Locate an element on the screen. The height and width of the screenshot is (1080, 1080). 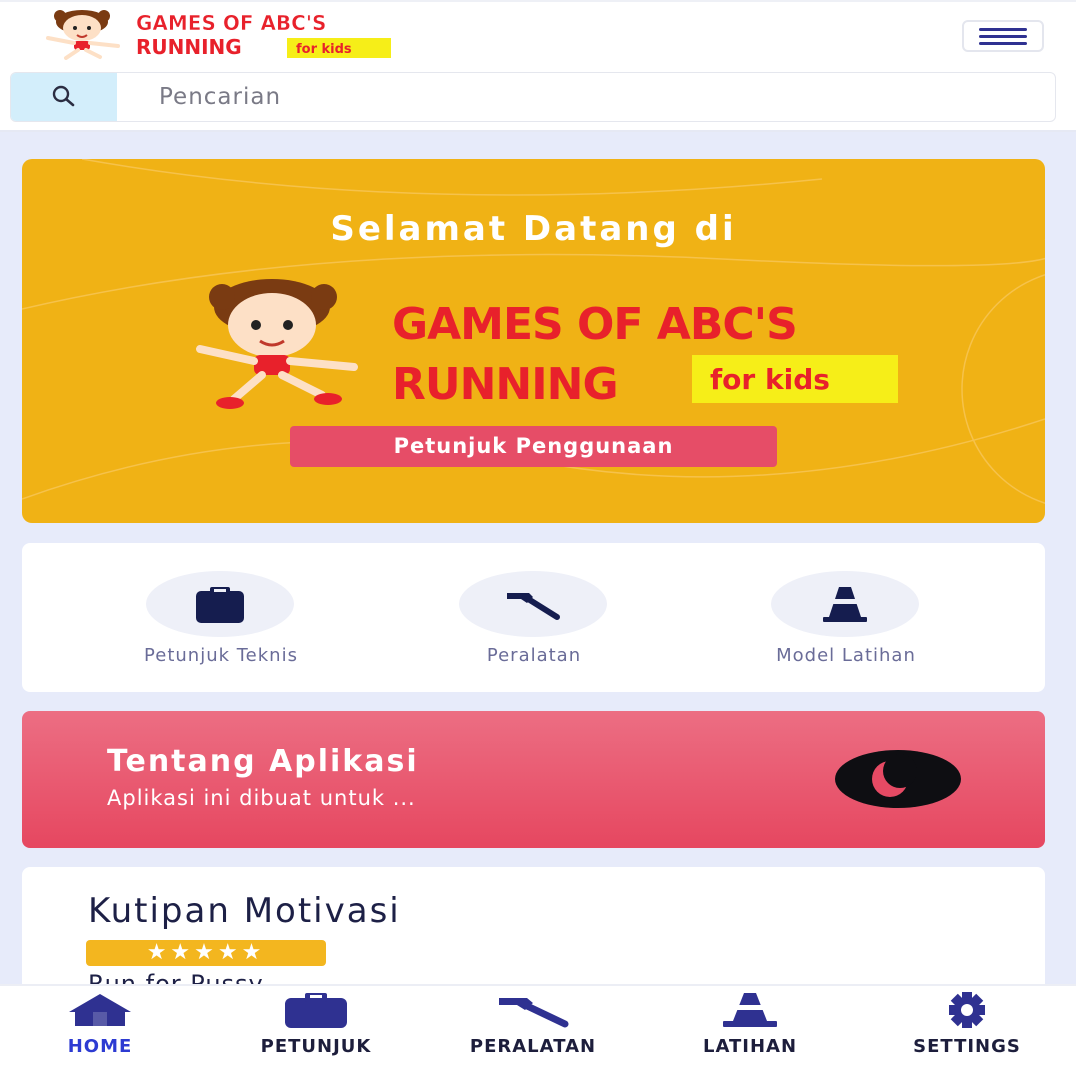
welcome-brand-line2: RUNNING is located at coordinates (505, 384).